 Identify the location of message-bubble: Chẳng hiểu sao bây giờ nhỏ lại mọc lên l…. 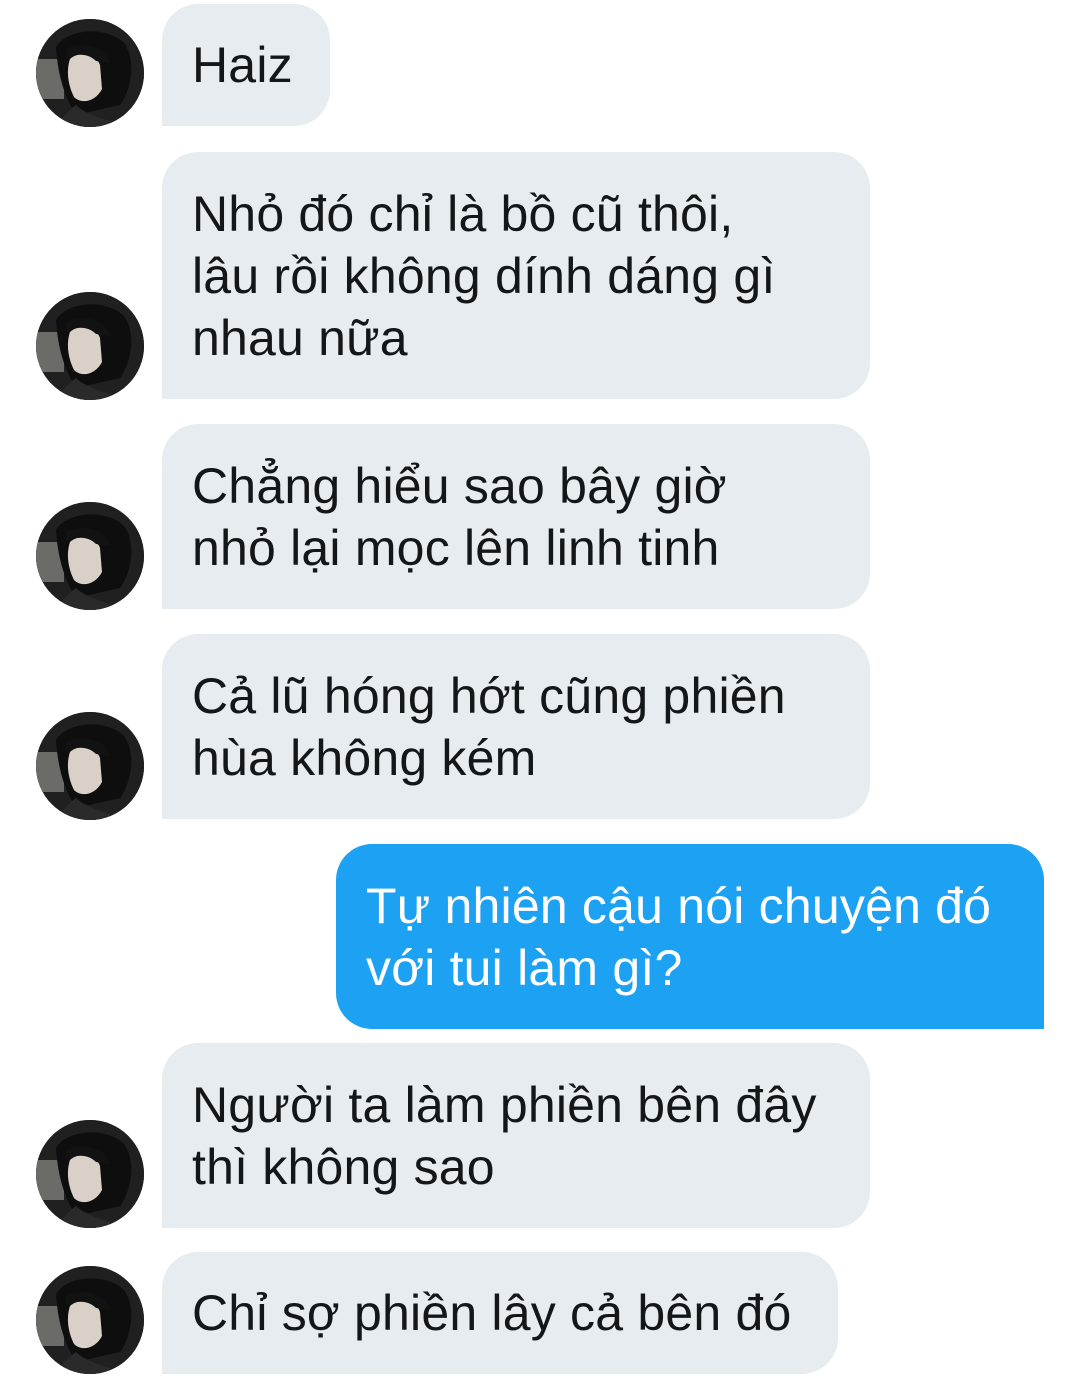
(516, 516).